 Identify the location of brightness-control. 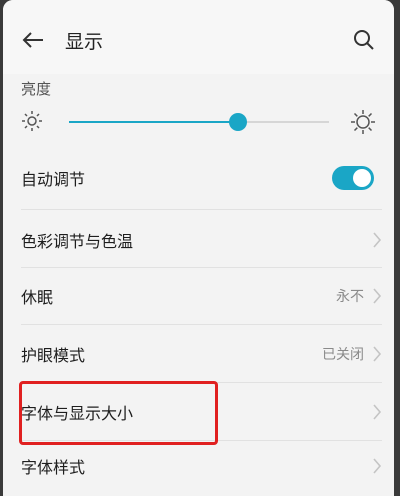
(198, 122).